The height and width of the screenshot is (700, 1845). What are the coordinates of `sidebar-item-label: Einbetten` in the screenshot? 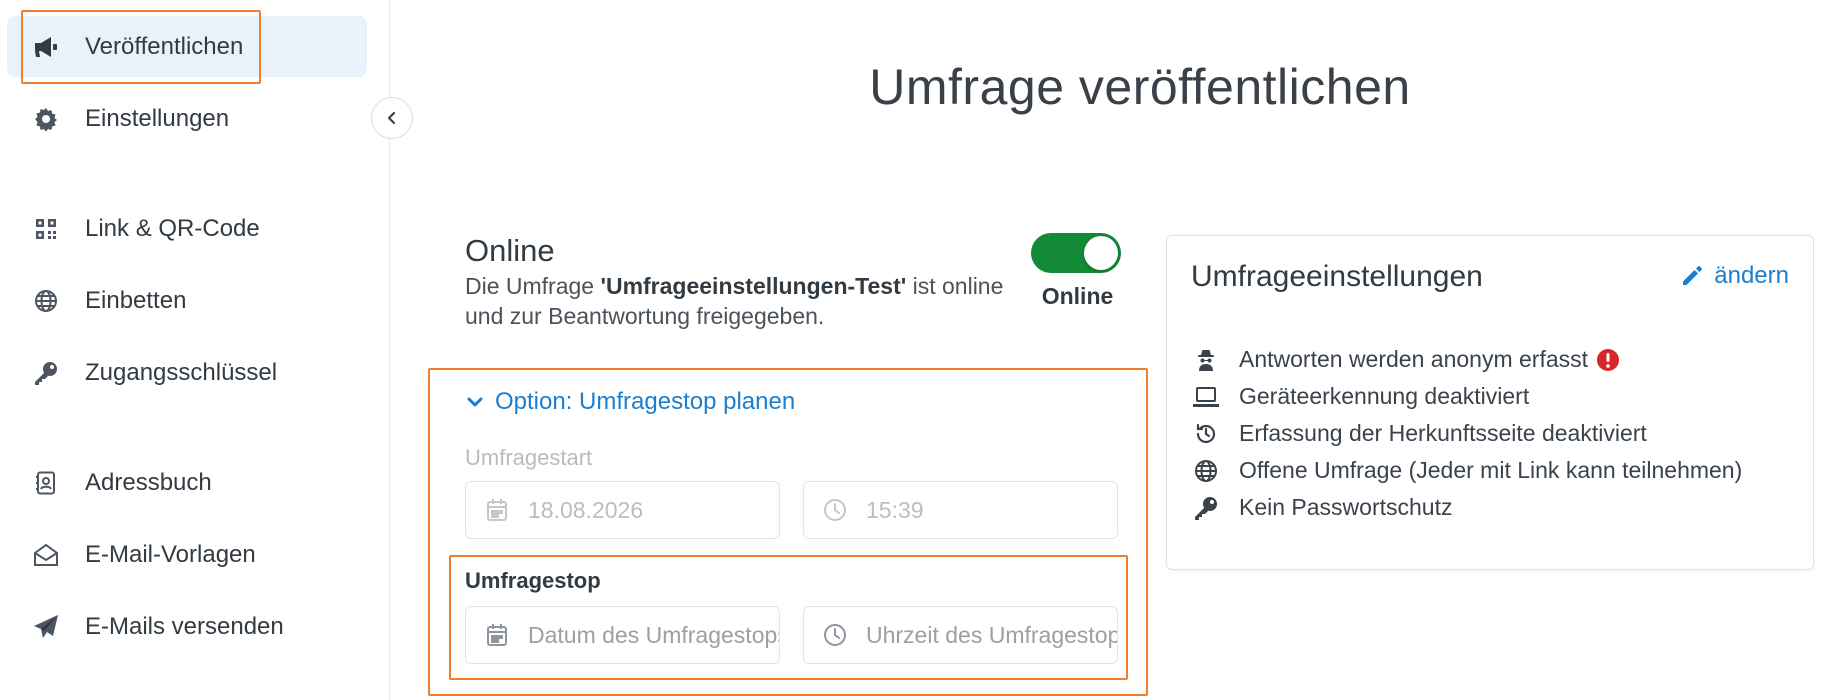 It's located at (136, 300).